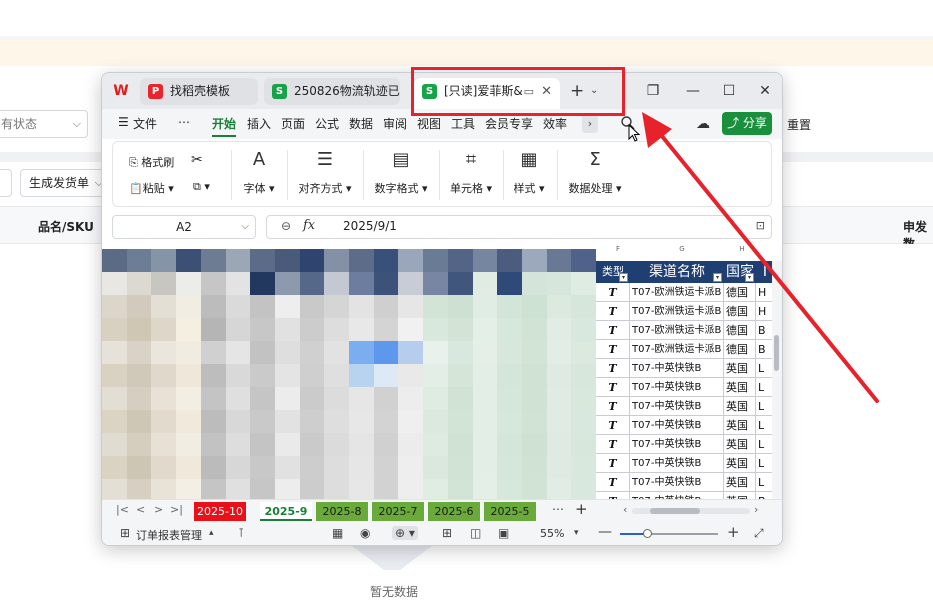 The height and width of the screenshot is (600, 933). What do you see at coordinates (555, 123) in the screenshot?
I see `menu-efficiency: 效率` at bounding box center [555, 123].